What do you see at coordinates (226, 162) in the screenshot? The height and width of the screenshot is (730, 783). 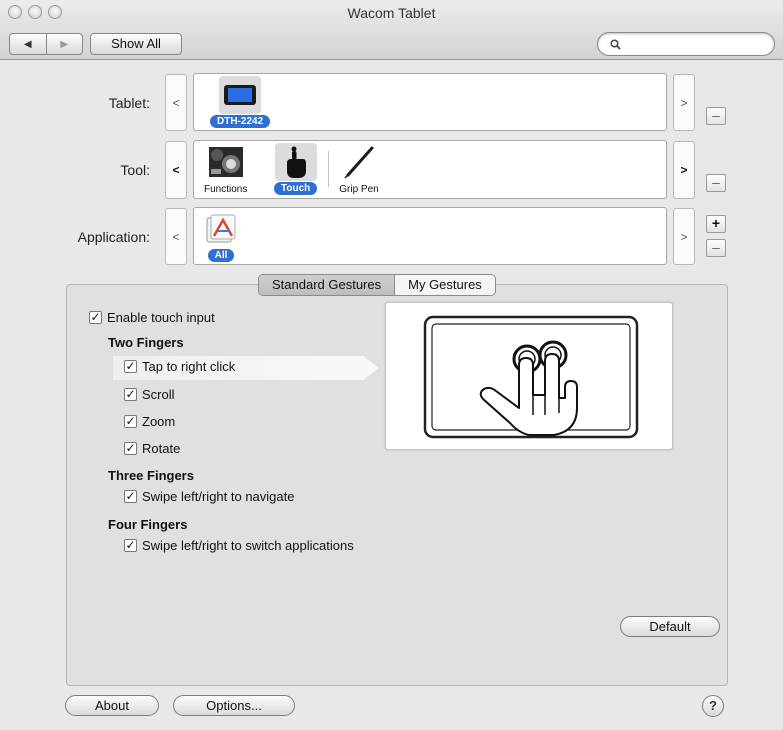 I see `functions-icon` at bounding box center [226, 162].